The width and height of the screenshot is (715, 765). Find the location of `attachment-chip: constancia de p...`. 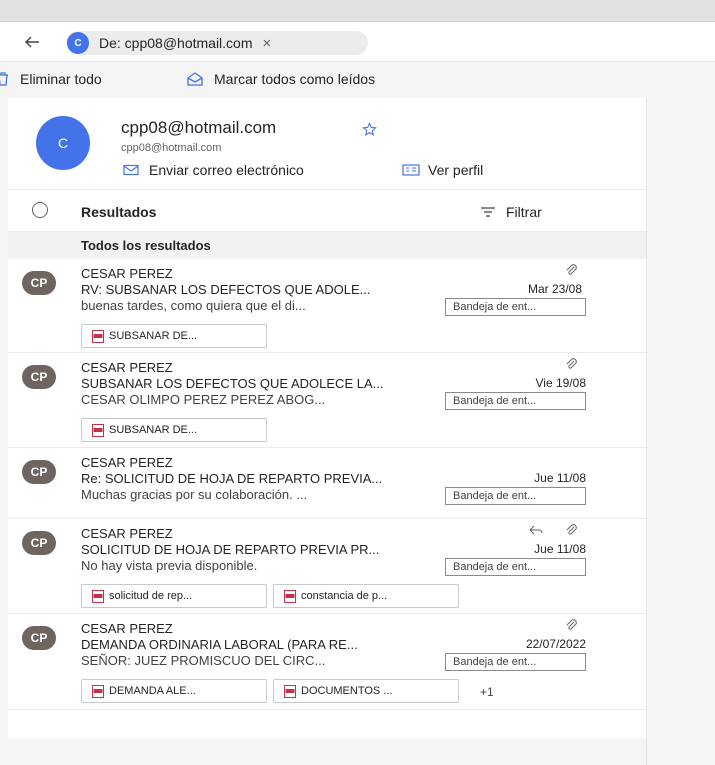

attachment-chip: constancia de p... is located at coordinates (366, 596).